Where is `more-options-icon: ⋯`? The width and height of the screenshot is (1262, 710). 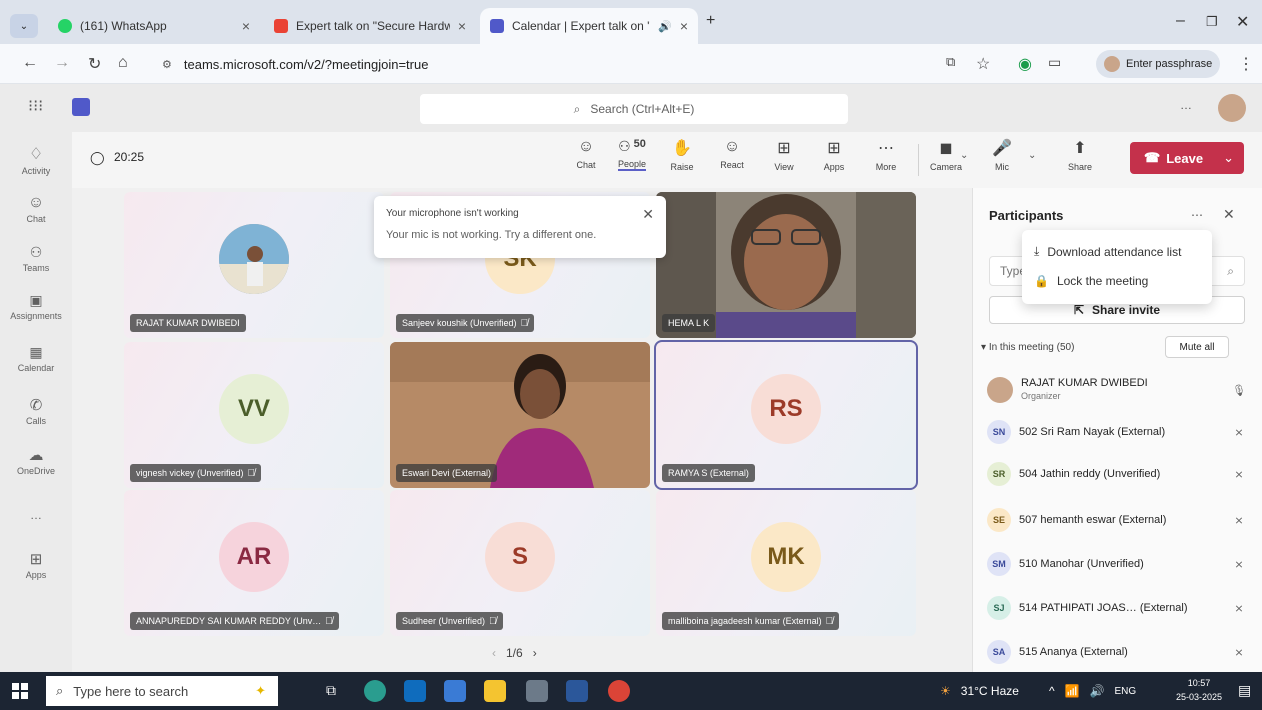 more-options-icon: ⋯ is located at coordinates (1197, 215).